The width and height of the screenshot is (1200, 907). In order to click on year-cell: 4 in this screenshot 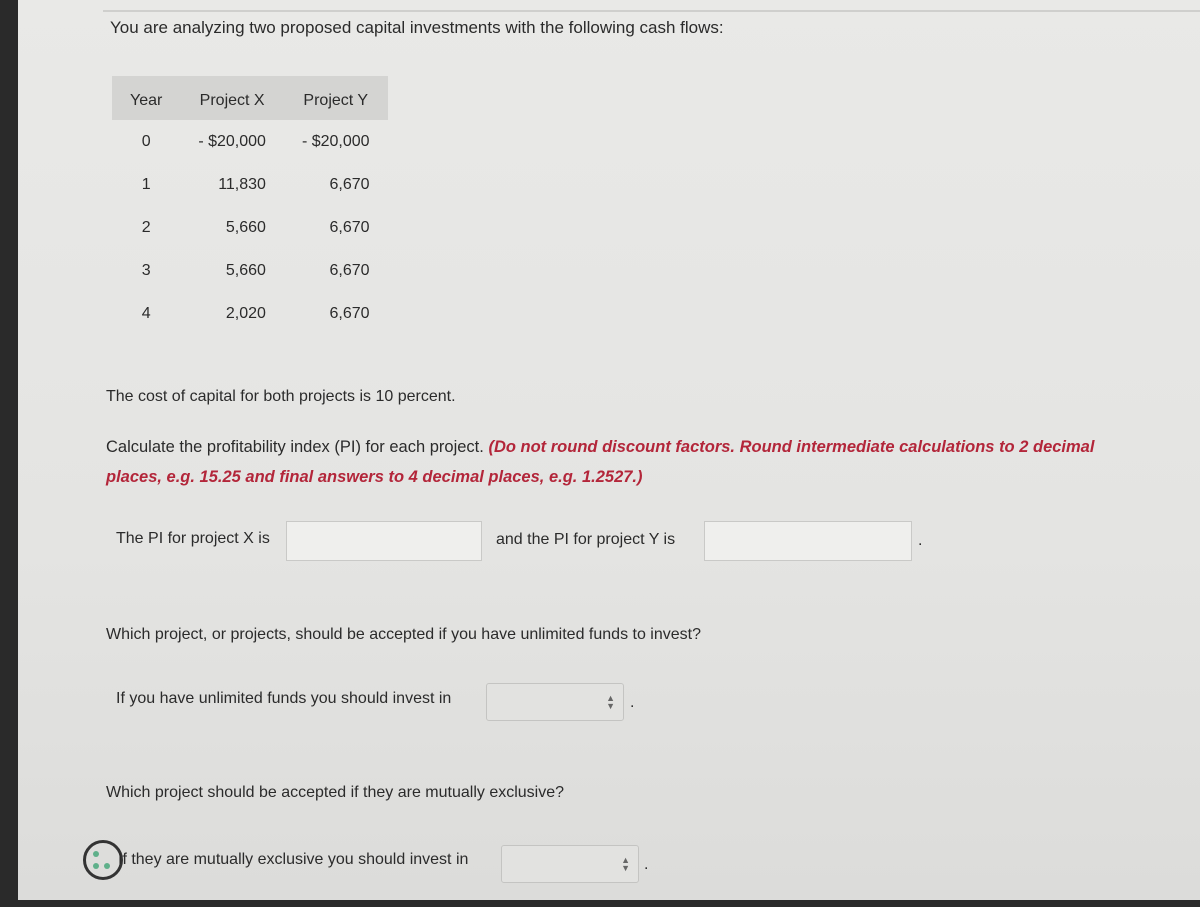, I will do `click(146, 313)`.